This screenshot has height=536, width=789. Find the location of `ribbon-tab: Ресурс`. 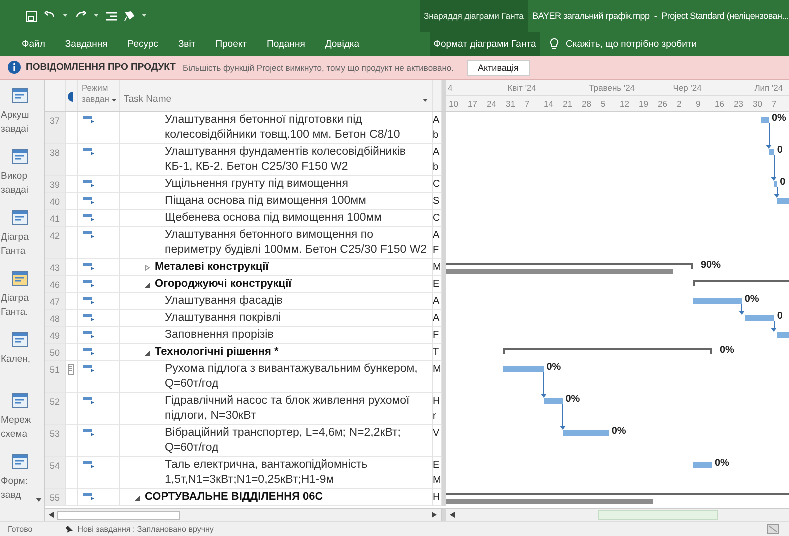

ribbon-tab: Ресурс is located at coordinates (143, 44).